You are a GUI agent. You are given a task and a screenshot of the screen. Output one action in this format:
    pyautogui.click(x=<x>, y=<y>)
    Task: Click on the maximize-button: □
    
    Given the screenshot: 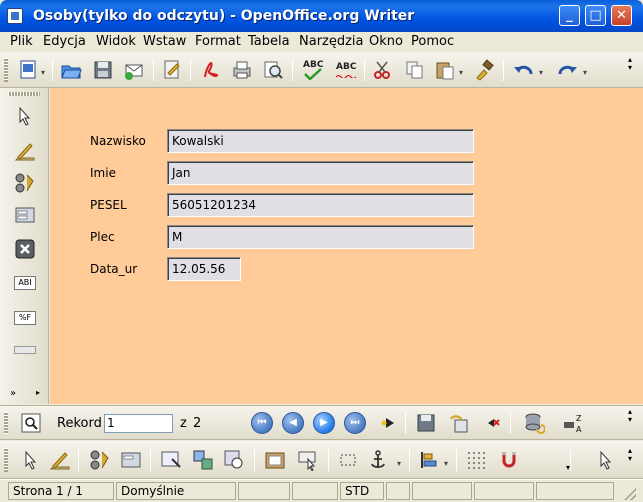 What is the action you would take?
    pyautogui.click(x=595, y=15)
    